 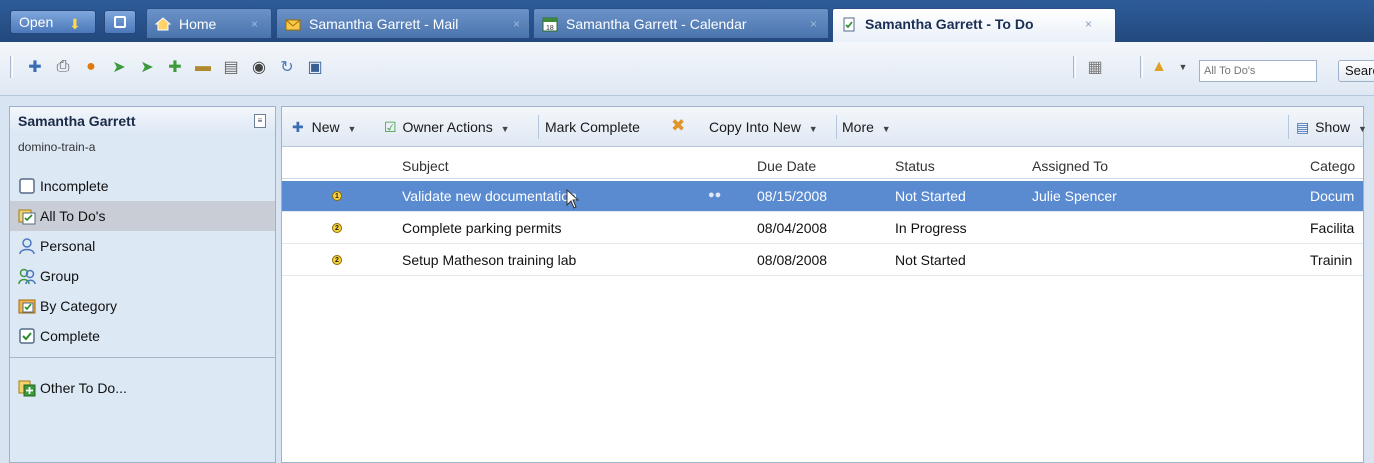 What do you see at coordinates (27, 186) in the screenshot?
I see `clipboard-icon` at bounding box center [27, 186].